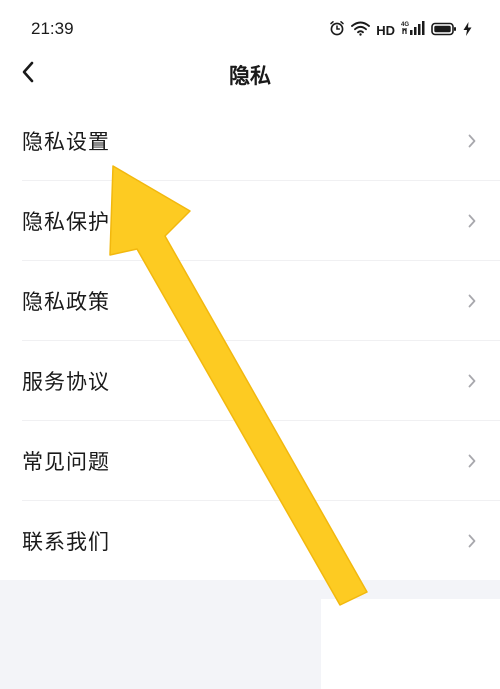 Image resolution: width=500 pixels, height=689 pixels. I want to click on menu-item-label: 常见问题, so click(66, 462).